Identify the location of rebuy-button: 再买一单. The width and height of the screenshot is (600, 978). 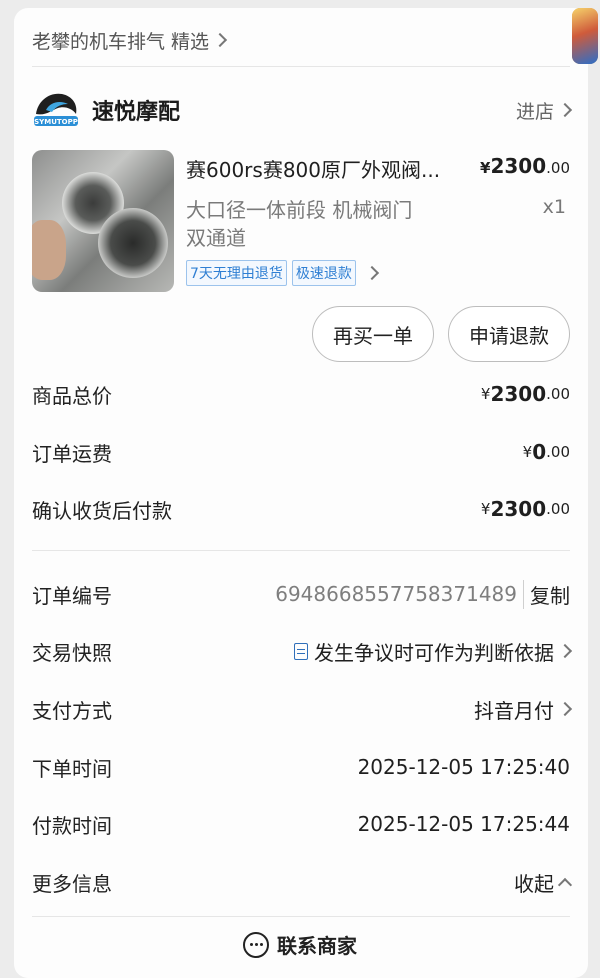
(373, 334).